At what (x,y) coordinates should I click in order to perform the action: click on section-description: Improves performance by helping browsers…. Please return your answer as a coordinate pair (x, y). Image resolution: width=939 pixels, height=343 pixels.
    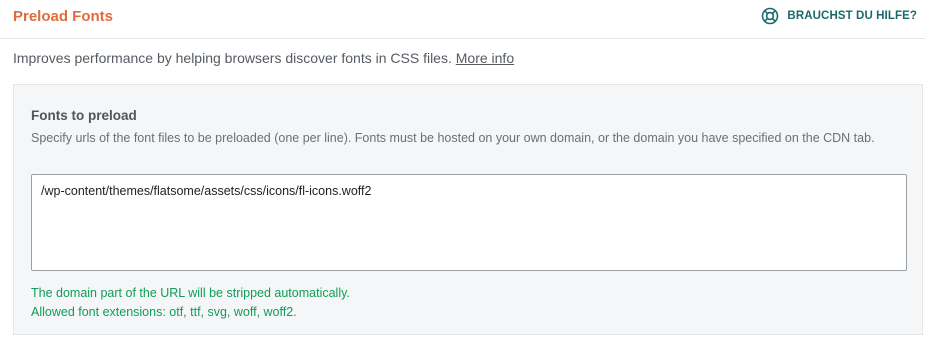
    Looking at the image, I should click on (263, 58).